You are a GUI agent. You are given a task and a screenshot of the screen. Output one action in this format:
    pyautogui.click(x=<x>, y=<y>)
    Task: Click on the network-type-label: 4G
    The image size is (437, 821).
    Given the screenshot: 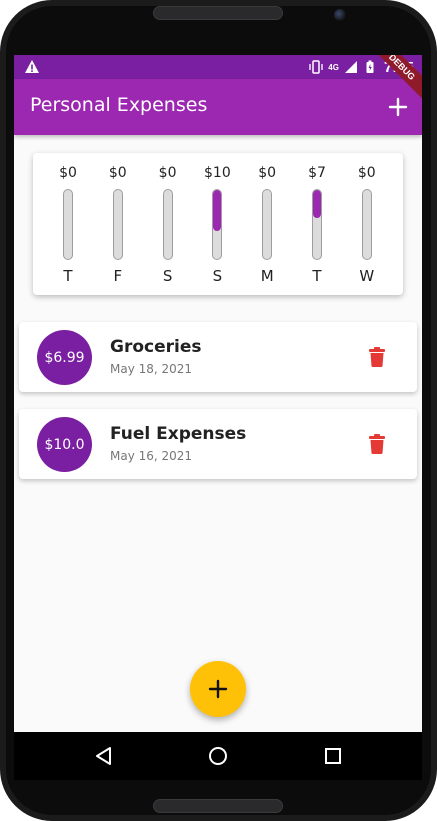 What is the action you would take?
    pyautogui.click(x=333, y=67)
    